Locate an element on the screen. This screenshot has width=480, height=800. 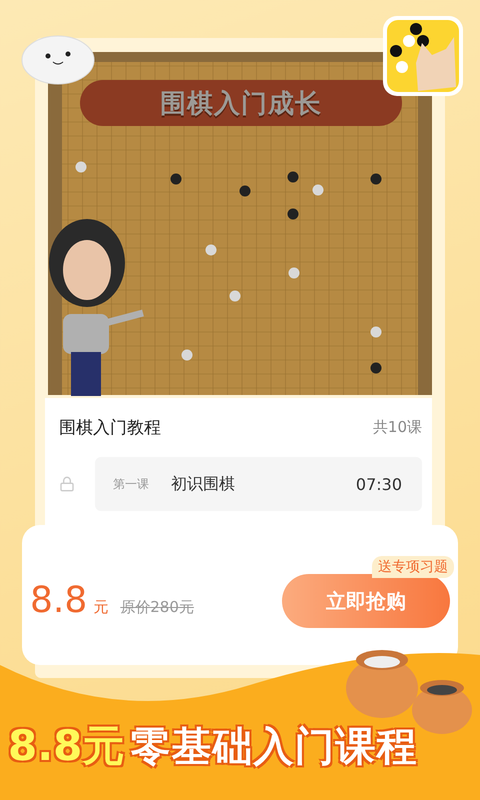
app-icon is located at coordinates (423, 56).